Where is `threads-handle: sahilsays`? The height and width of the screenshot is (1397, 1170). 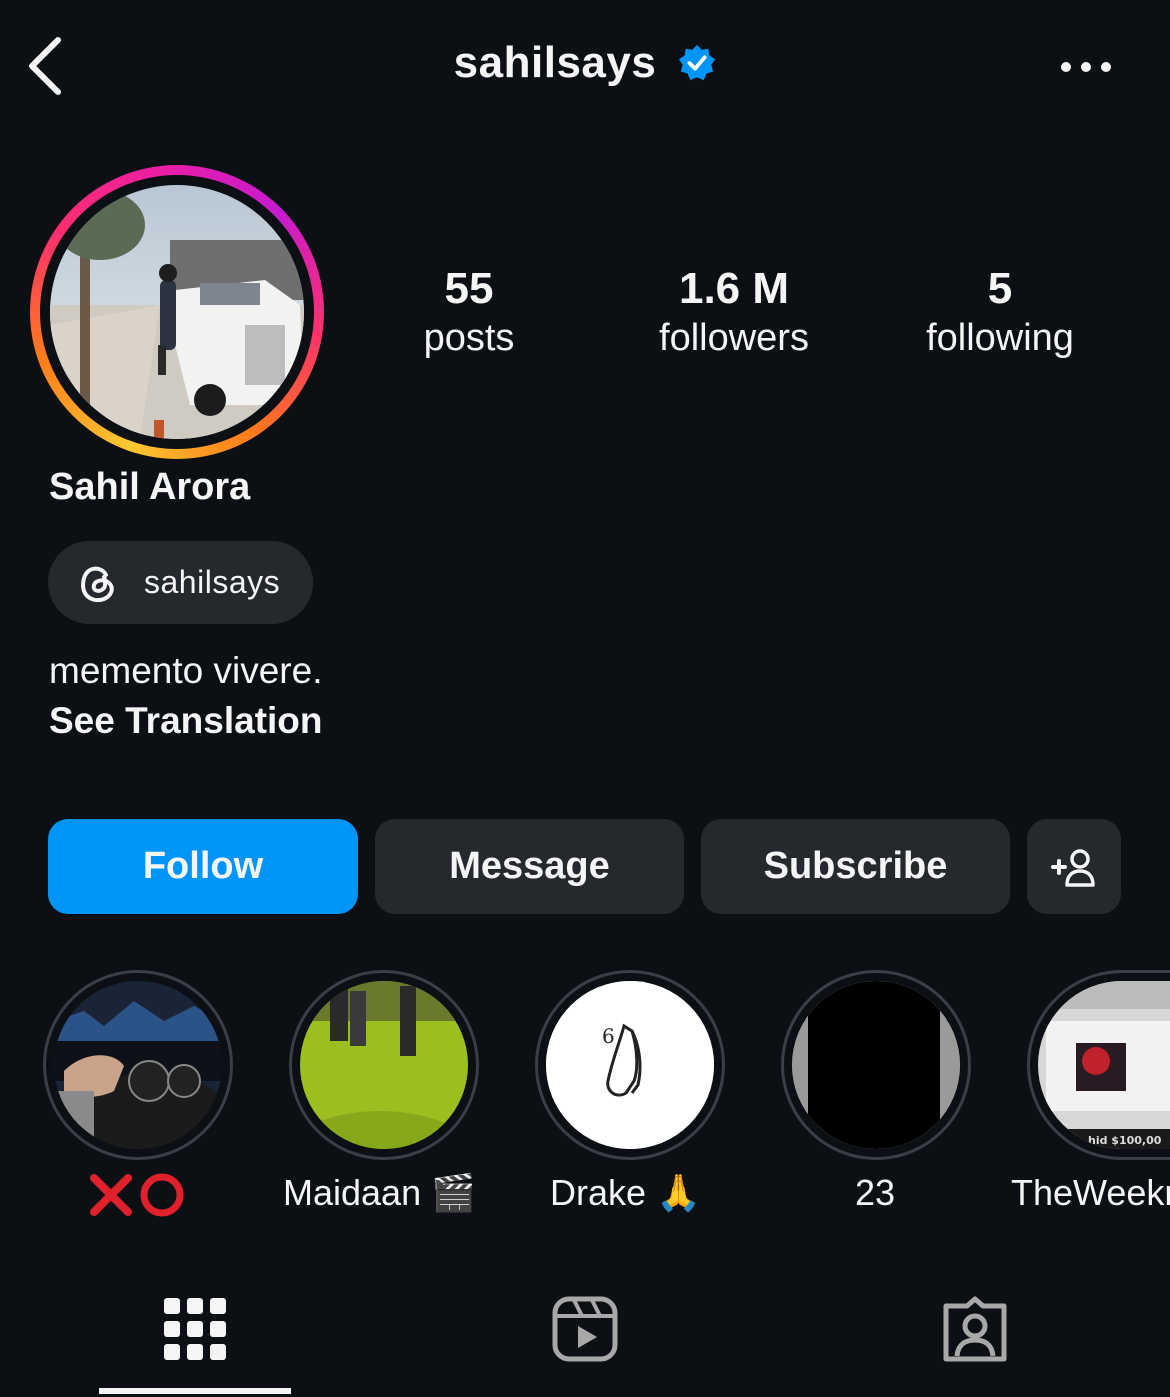
threads-handle: sahilsays is located at coordinates (212, 582).